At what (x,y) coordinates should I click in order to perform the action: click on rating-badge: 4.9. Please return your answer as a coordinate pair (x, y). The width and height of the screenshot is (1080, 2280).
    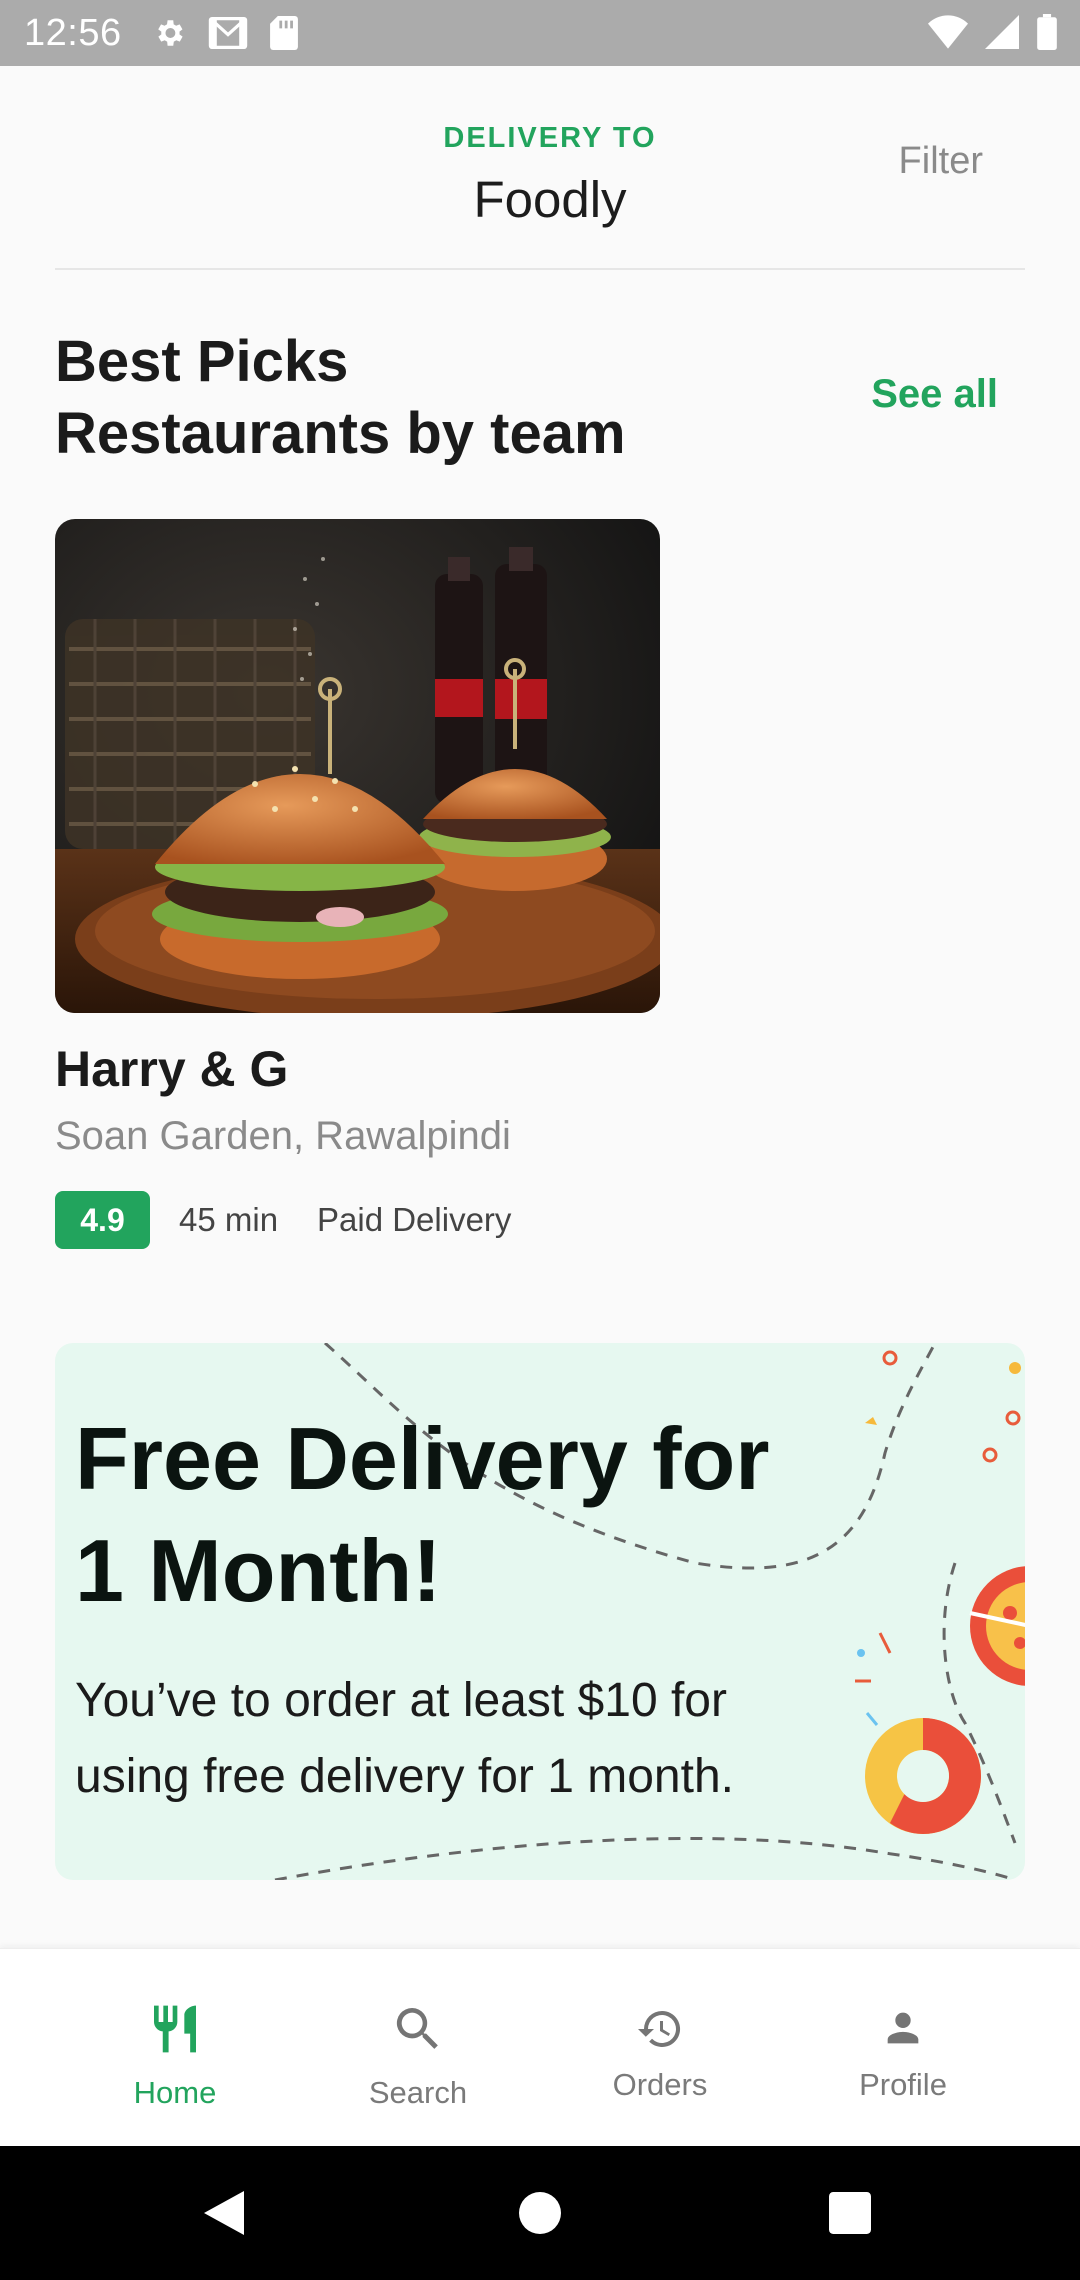
    Looking at the image, I should click on (102, 1220).